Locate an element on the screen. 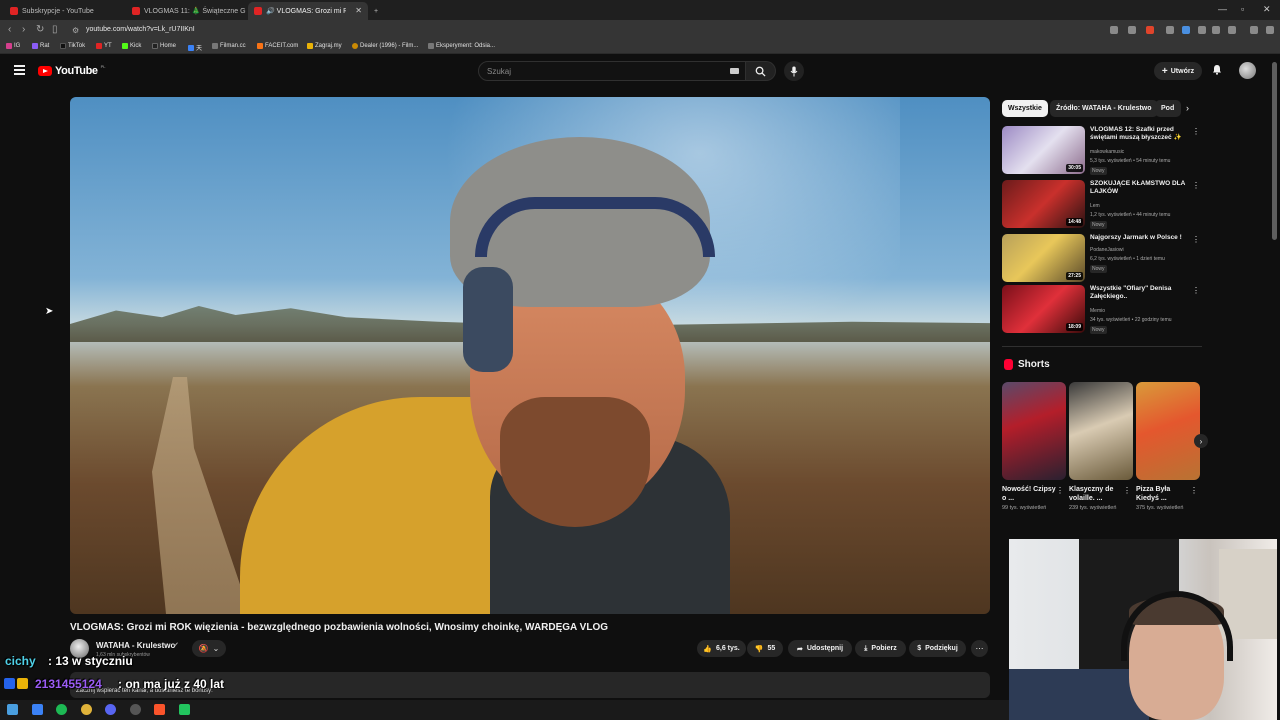 Image resolution: width=1280 pixels, height=720 pixels. browser-tab: VLOGMAS 11: 🎄 Świąteczne Gotow is located at coordinates (186, 11).